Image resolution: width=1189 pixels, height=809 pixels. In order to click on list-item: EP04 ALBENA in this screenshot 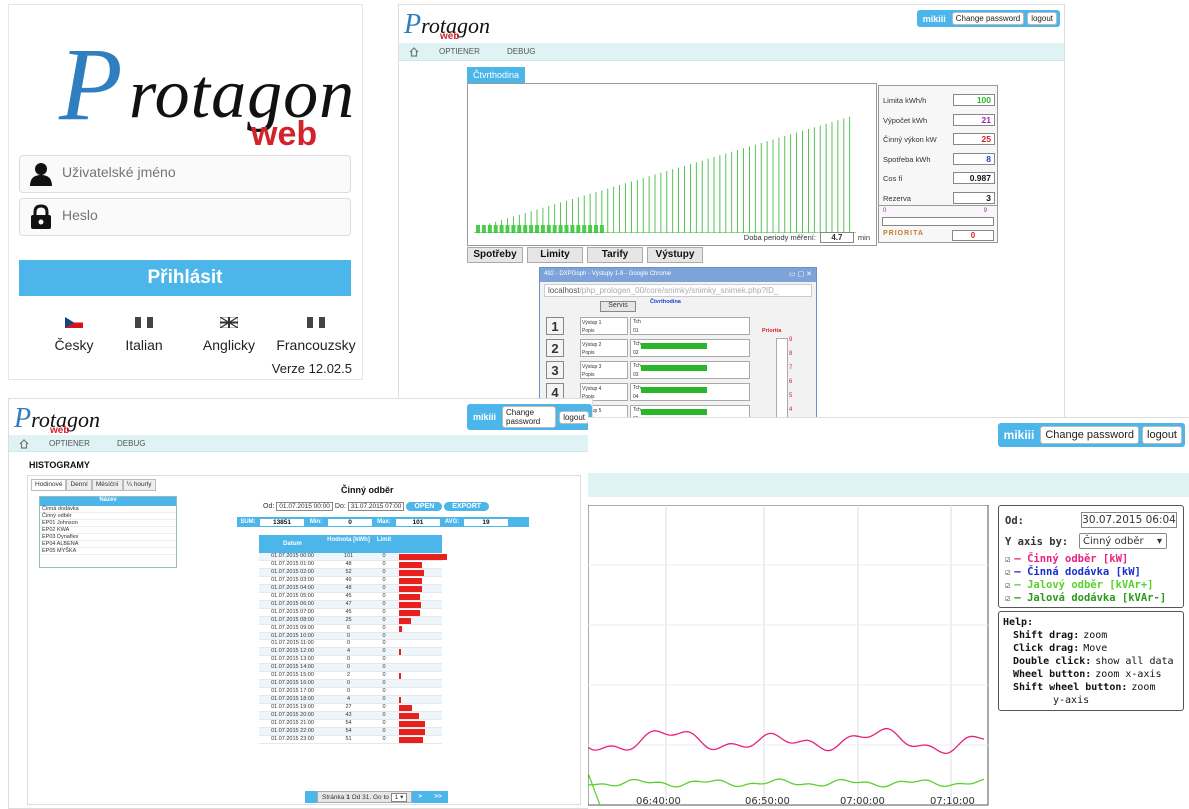, I will do `click(108, 544)`.